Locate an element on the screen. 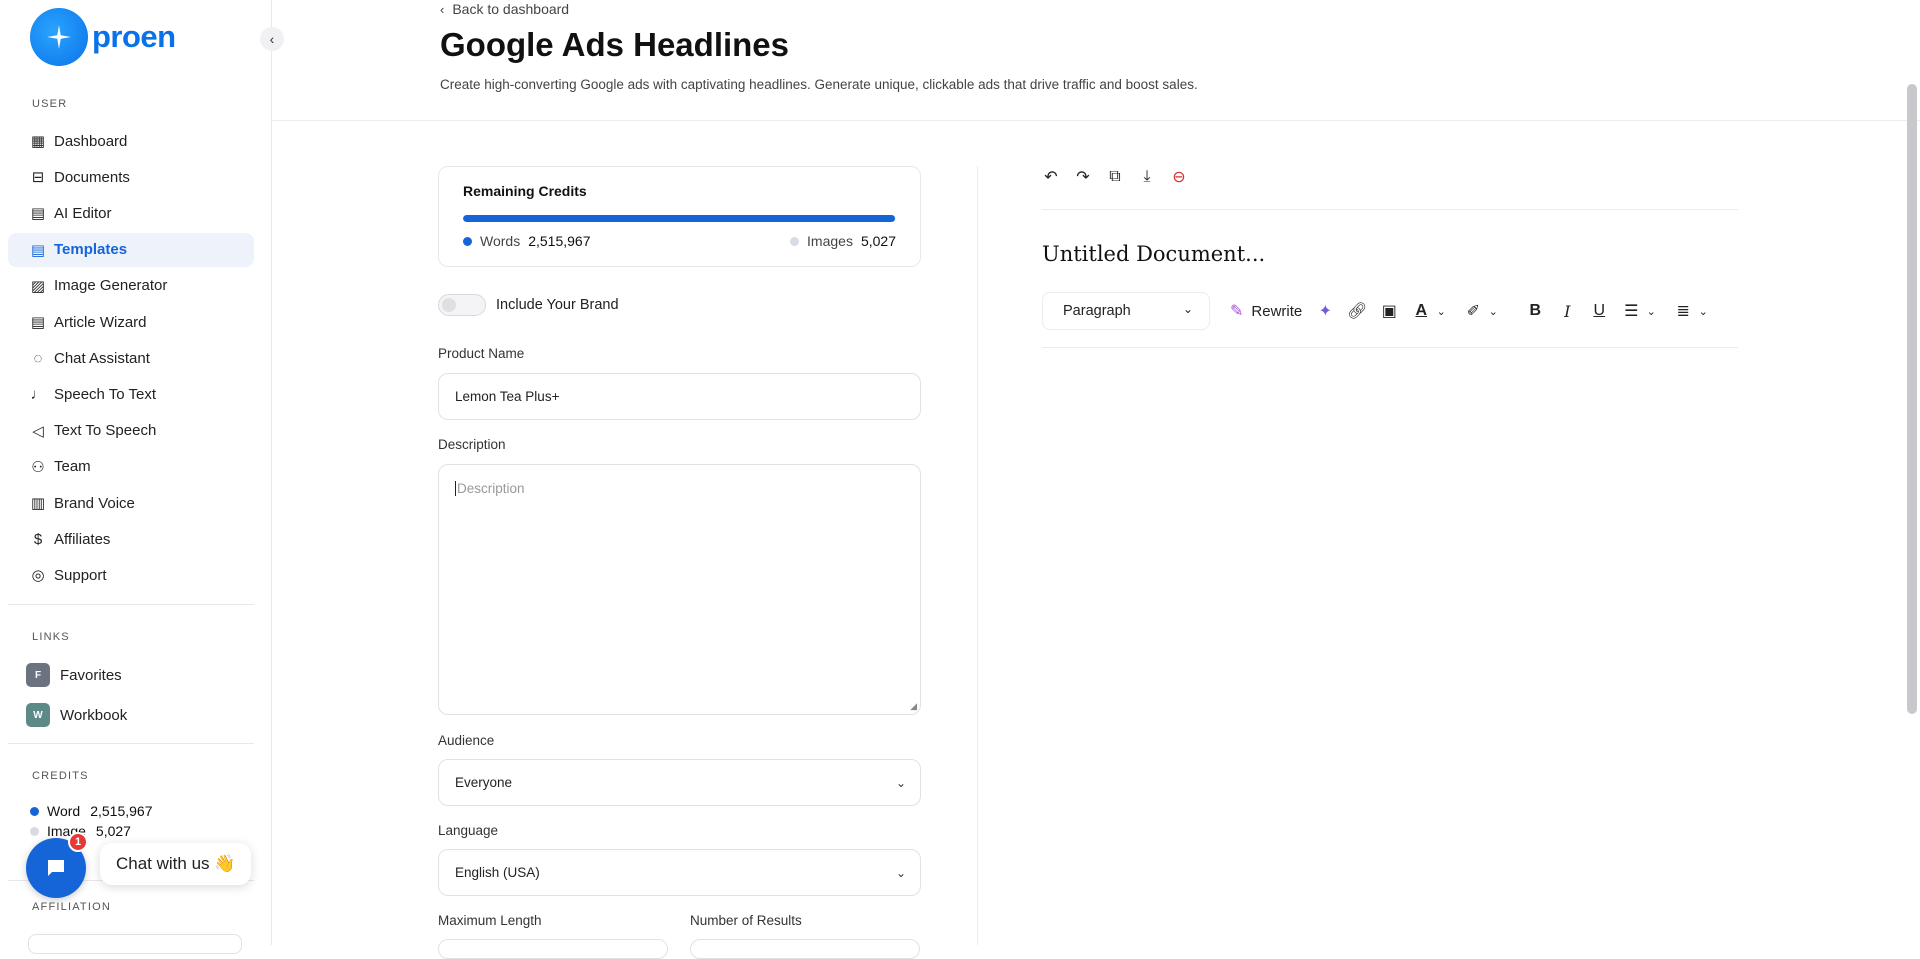  sidebar-item-dashboard: ▦ Dashboard is located at coordinates (131, 141).